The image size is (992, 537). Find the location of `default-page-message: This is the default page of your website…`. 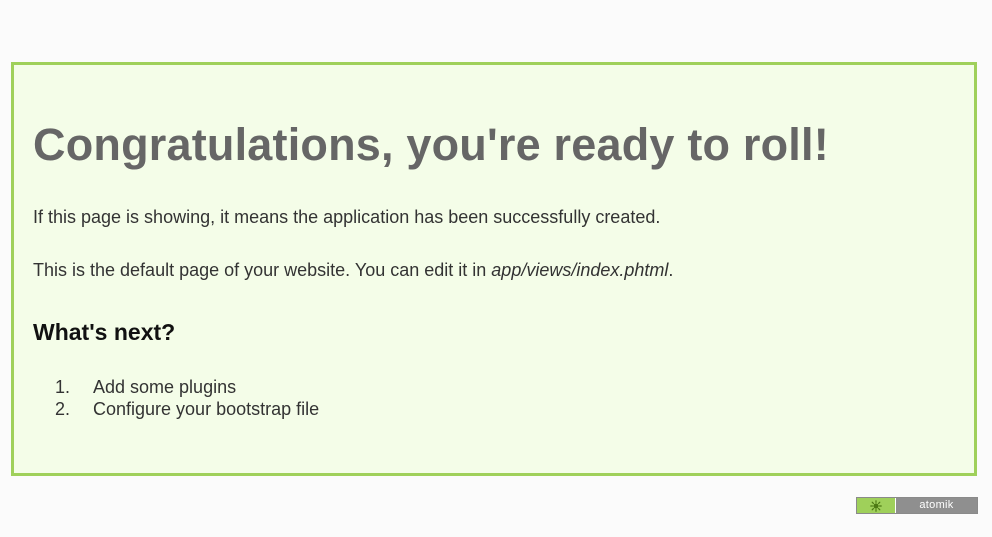

default-page-message: This is the default page of your website… is located at coordinates (353, 270).